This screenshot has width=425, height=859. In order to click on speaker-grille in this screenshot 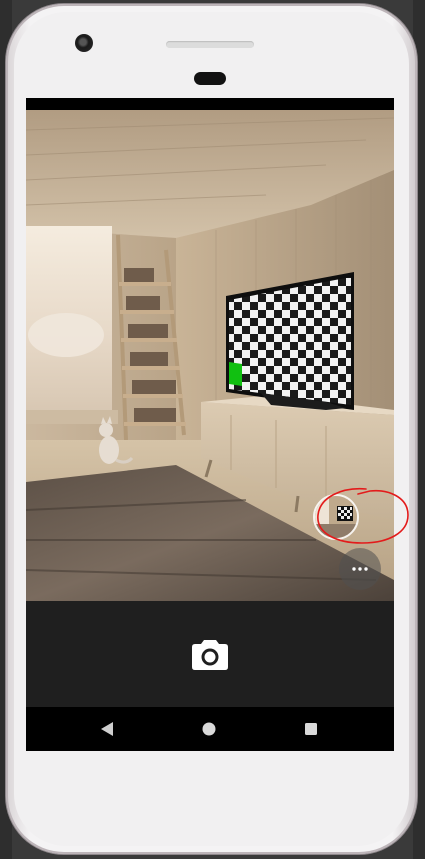, I will do `click(210, 44)`.